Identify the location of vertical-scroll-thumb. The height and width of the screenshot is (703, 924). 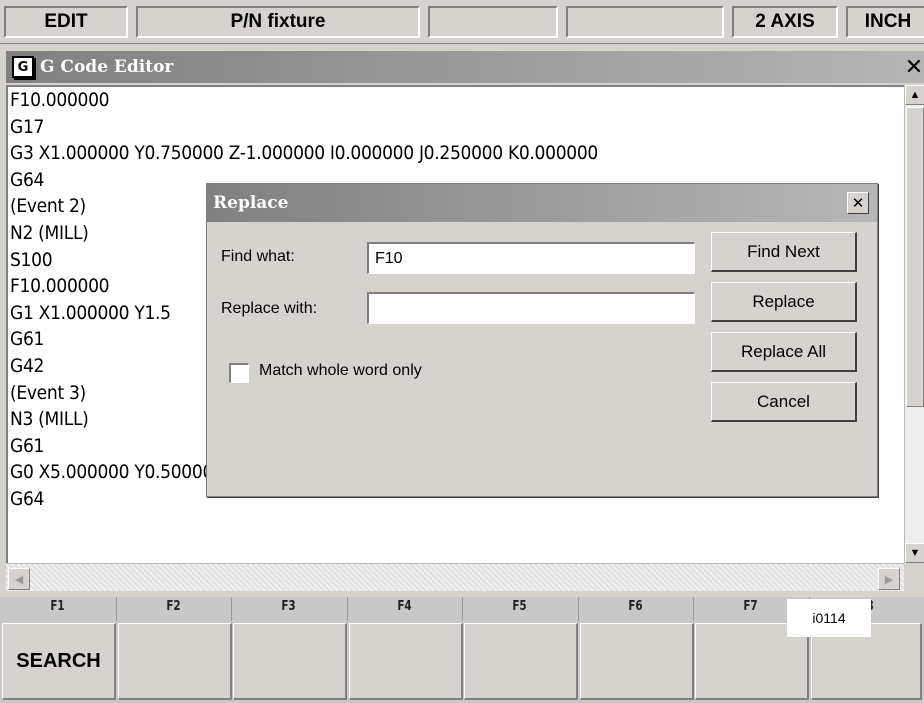
(915, 257).